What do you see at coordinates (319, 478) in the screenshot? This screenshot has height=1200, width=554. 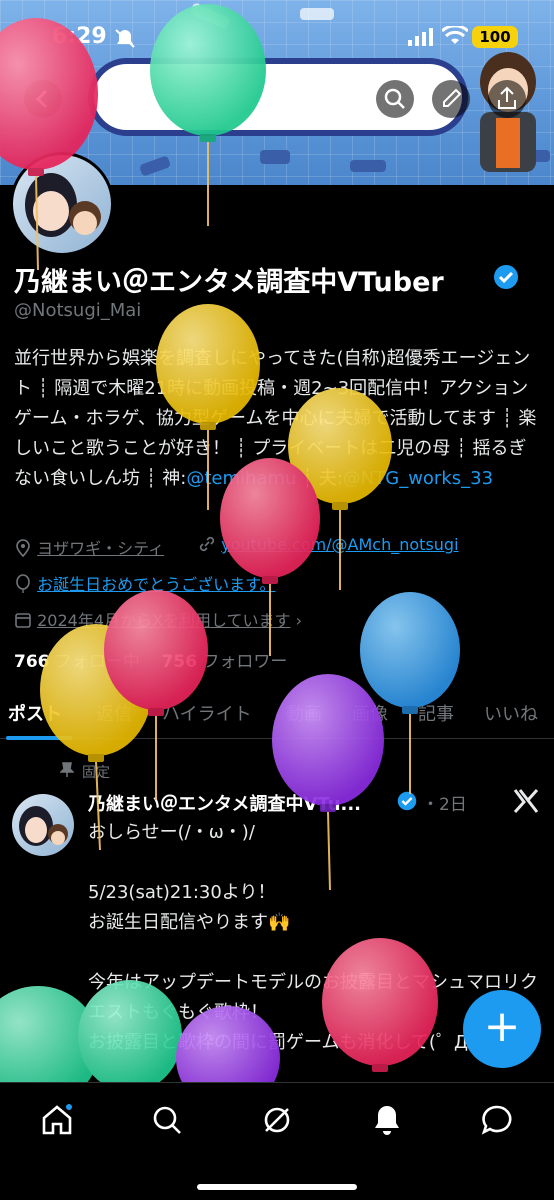 I see `bio-separator: ┊ 夫:` at bounding box center [319, 478].